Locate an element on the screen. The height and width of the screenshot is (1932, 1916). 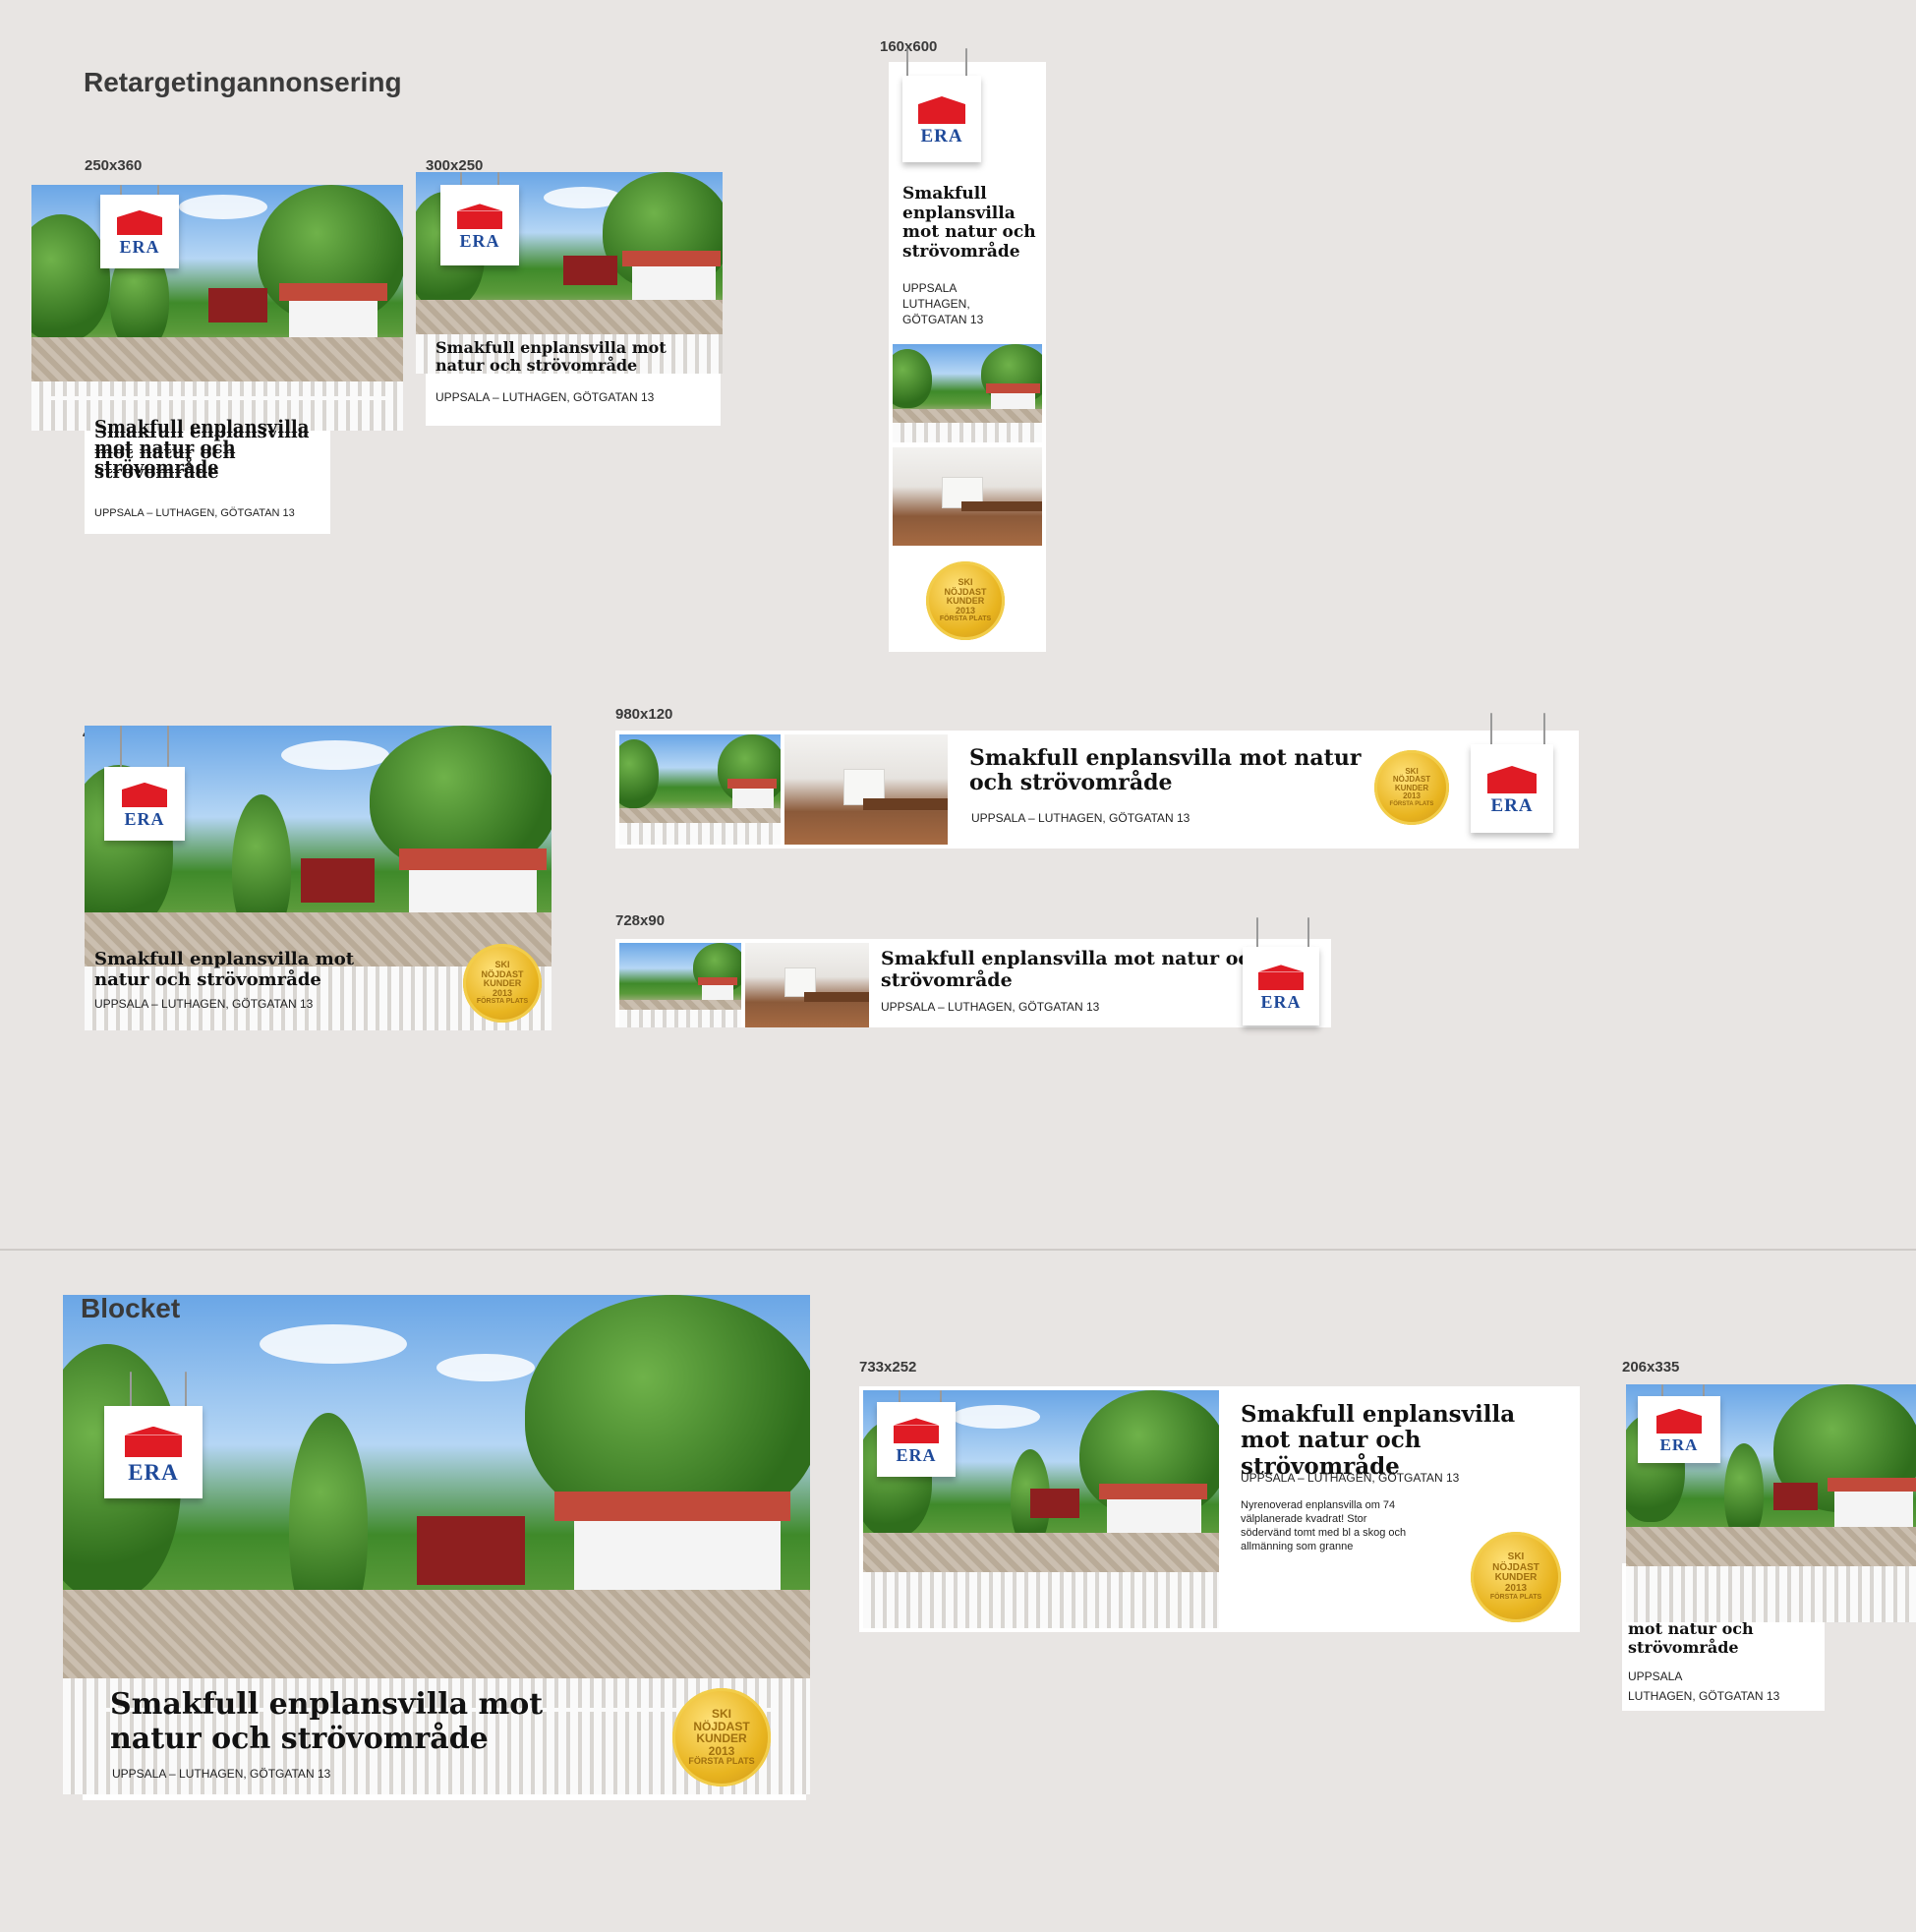
address-line: LUTHAGEN, is located at coordinates (936, 304).